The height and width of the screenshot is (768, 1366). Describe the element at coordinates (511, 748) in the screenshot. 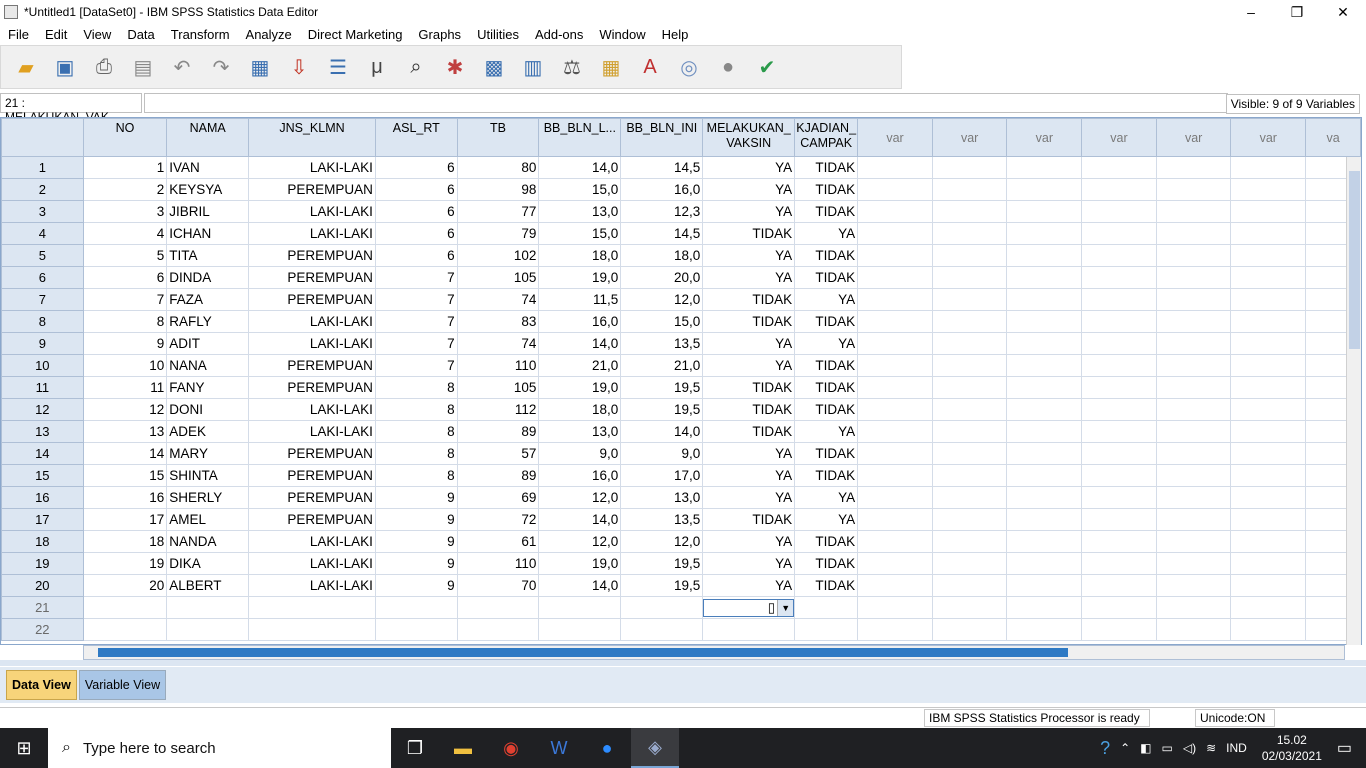

I see `chrome-icon: ◉` at that location.